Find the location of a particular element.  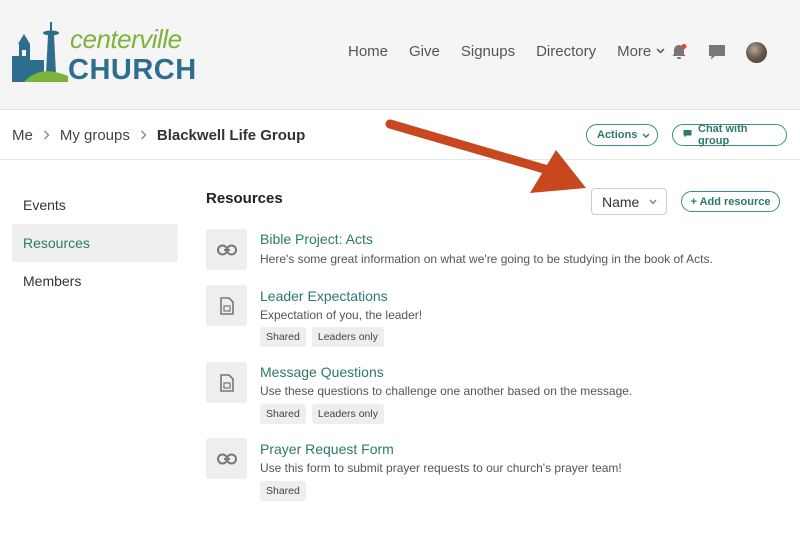

actions-label: Actions is located at coordinates (617, 135).